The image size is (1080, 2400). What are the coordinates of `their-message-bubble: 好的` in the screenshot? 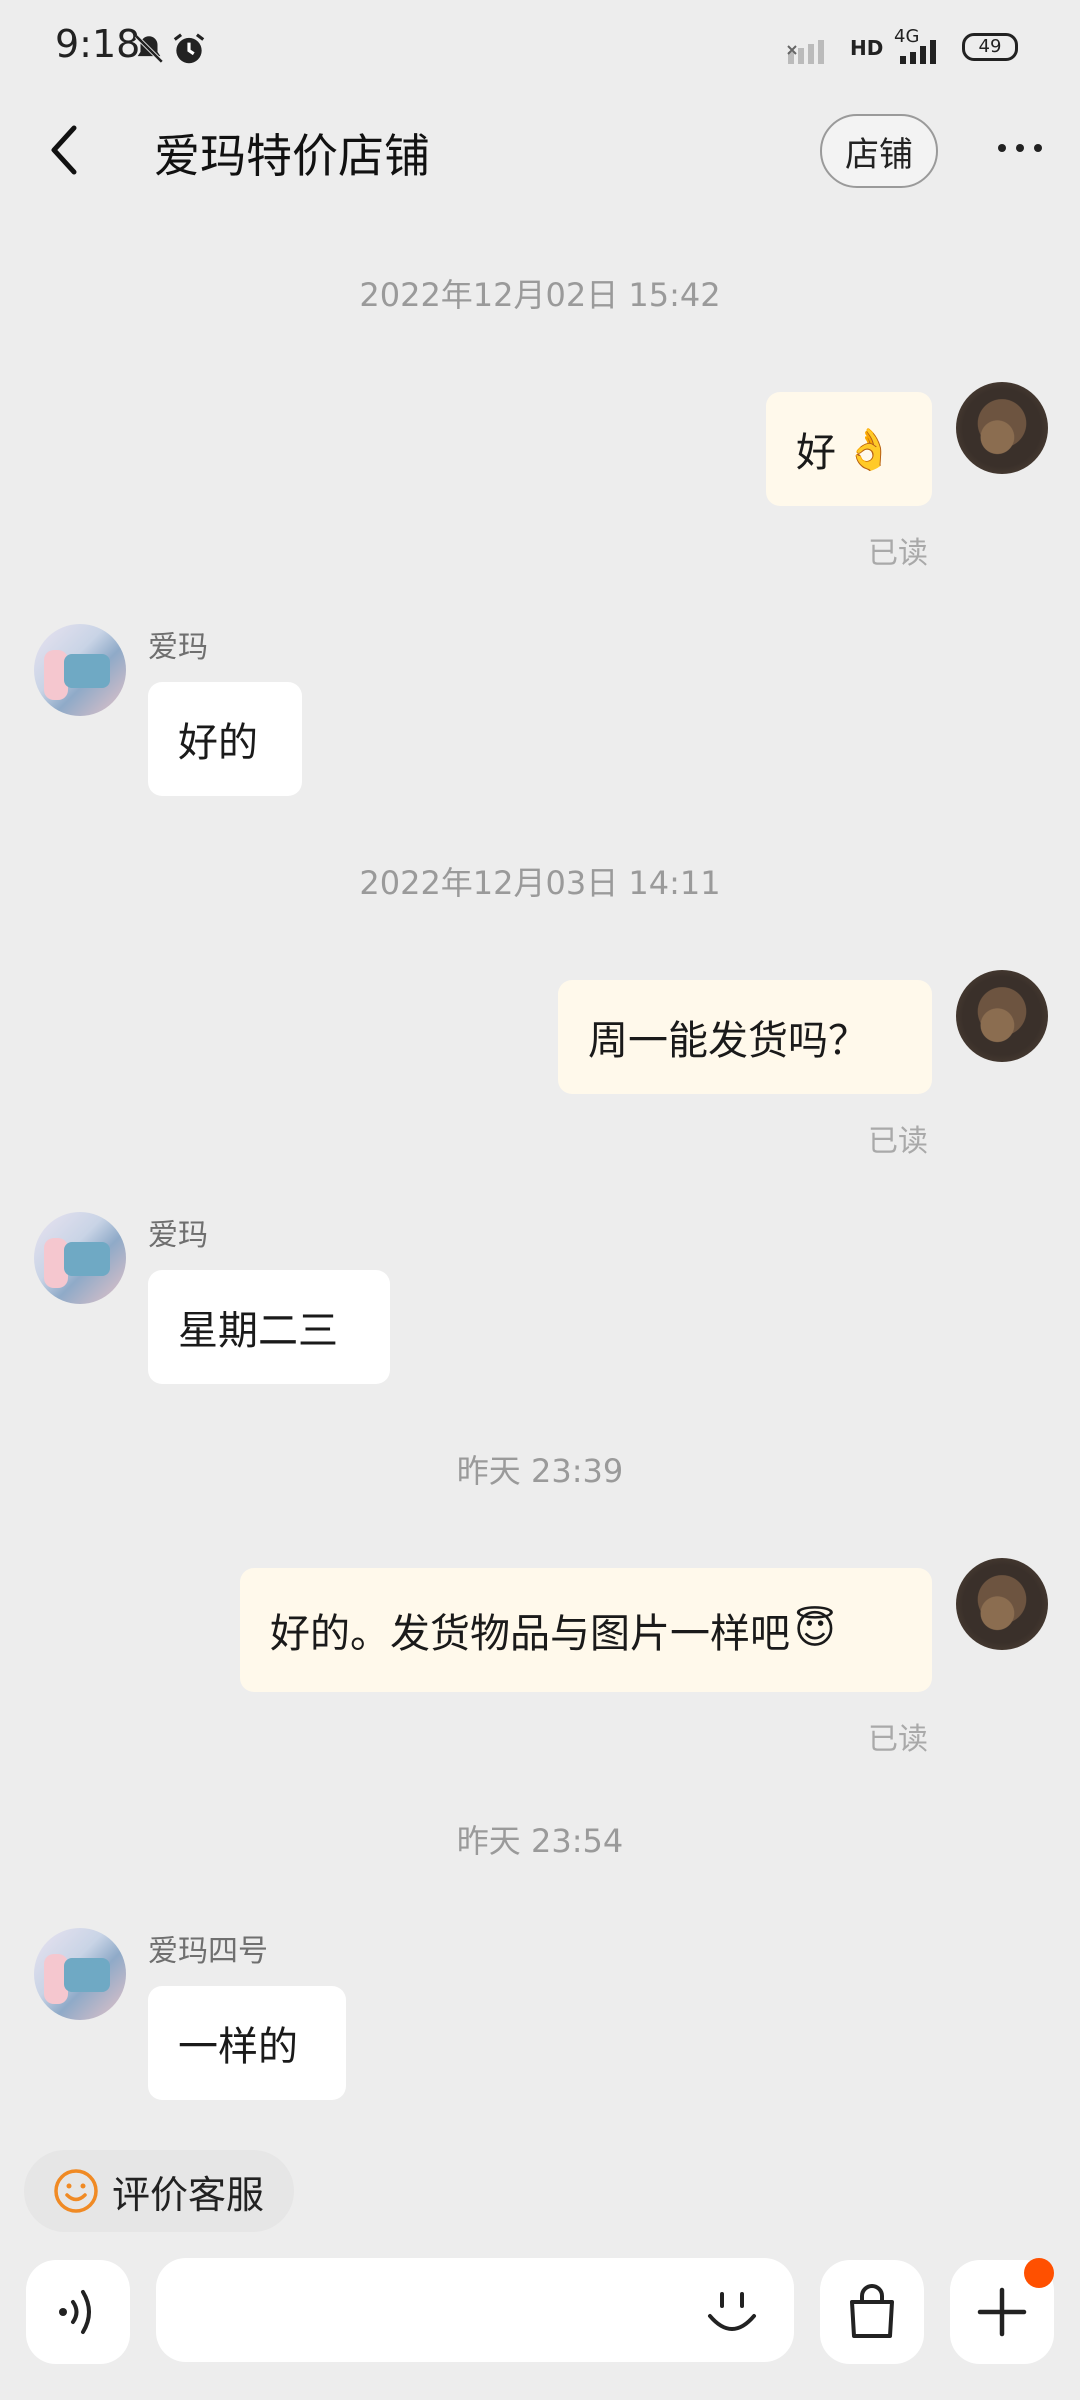 It's located at (225, 739).